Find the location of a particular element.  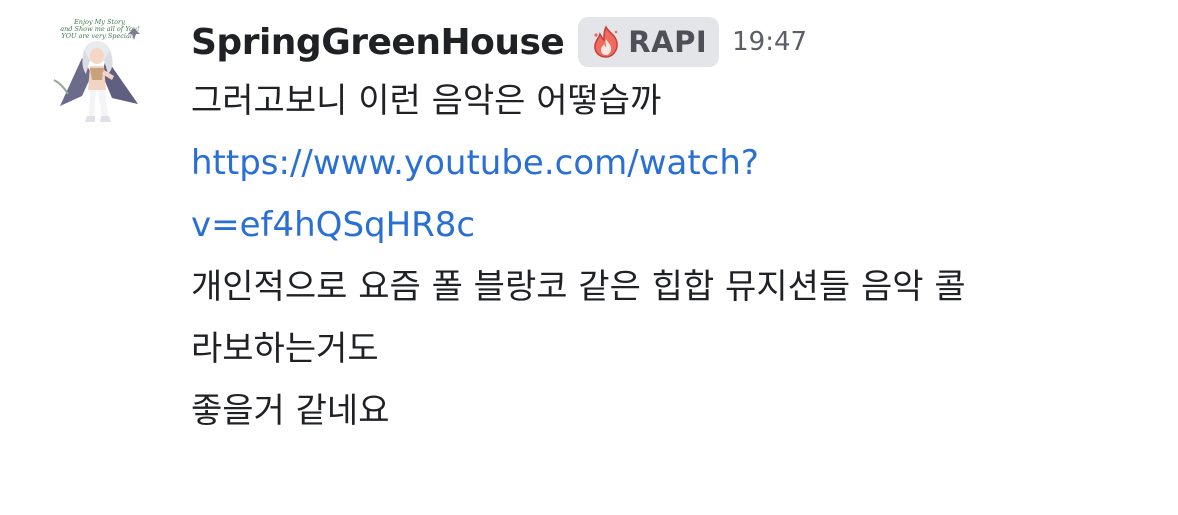

timestamp: 19:47 is located at coordinates (769, 42).